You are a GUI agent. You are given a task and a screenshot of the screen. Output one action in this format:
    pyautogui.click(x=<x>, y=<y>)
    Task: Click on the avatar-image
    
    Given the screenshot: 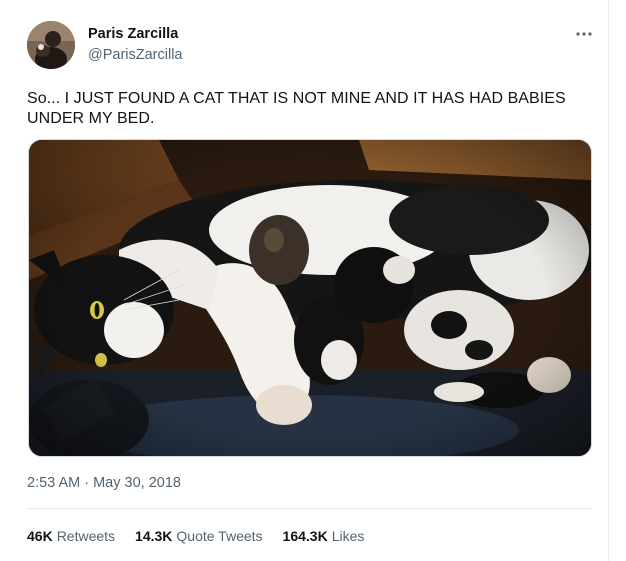 What is the action you would take?
    pyautogui.click(x=51, y=45)
    